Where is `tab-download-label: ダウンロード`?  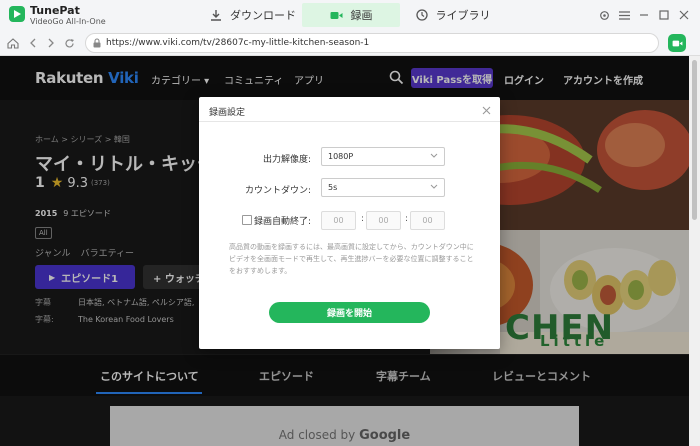 tab-download-label: ダウンロード is located at coordinates (263, 15).